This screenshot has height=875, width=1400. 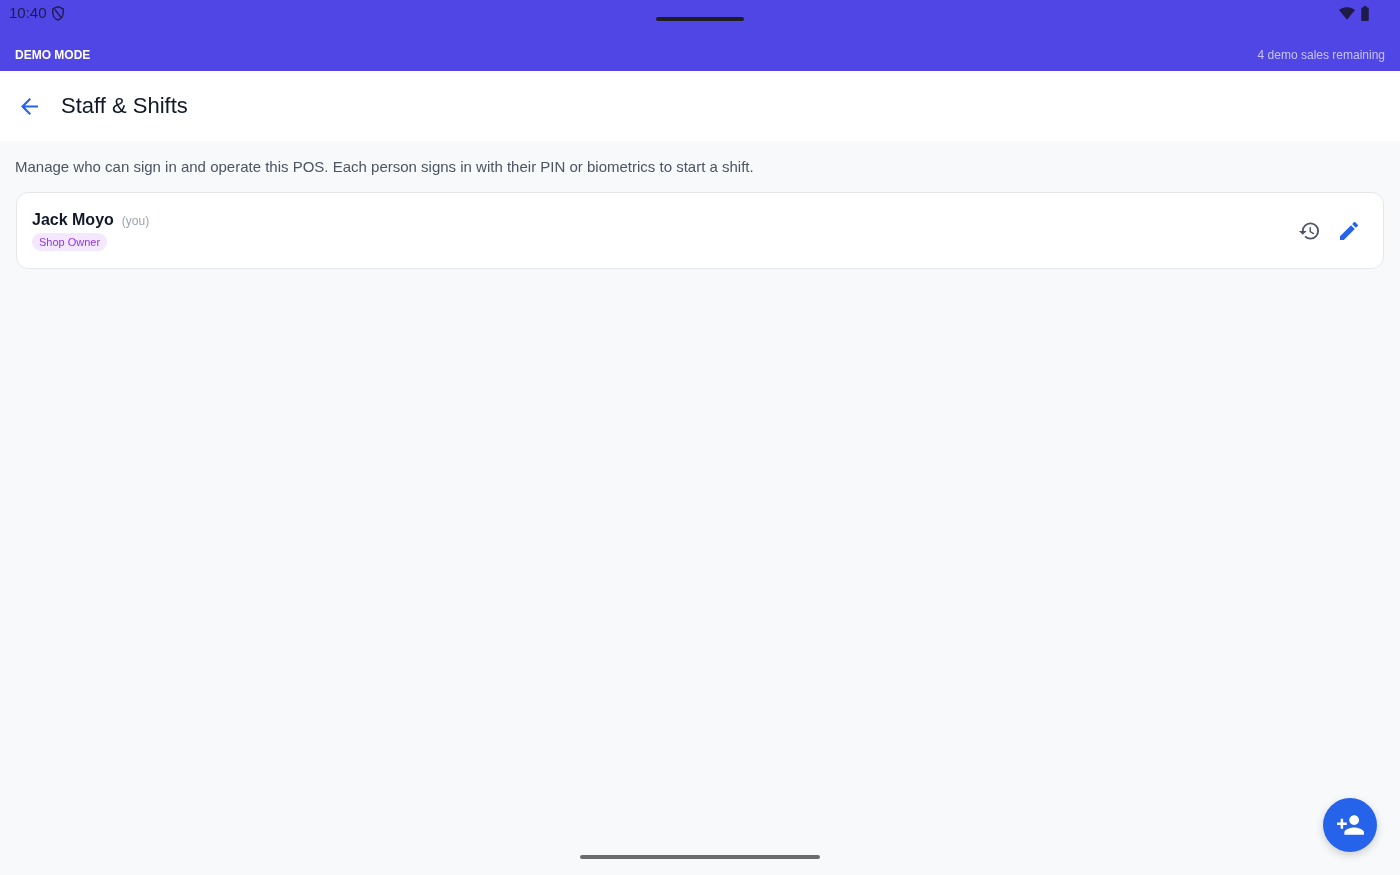 What do you see at coordinates (1347, 13) in the screenshot?
I see `wifi-icon` at bounding box center [1347, 13].